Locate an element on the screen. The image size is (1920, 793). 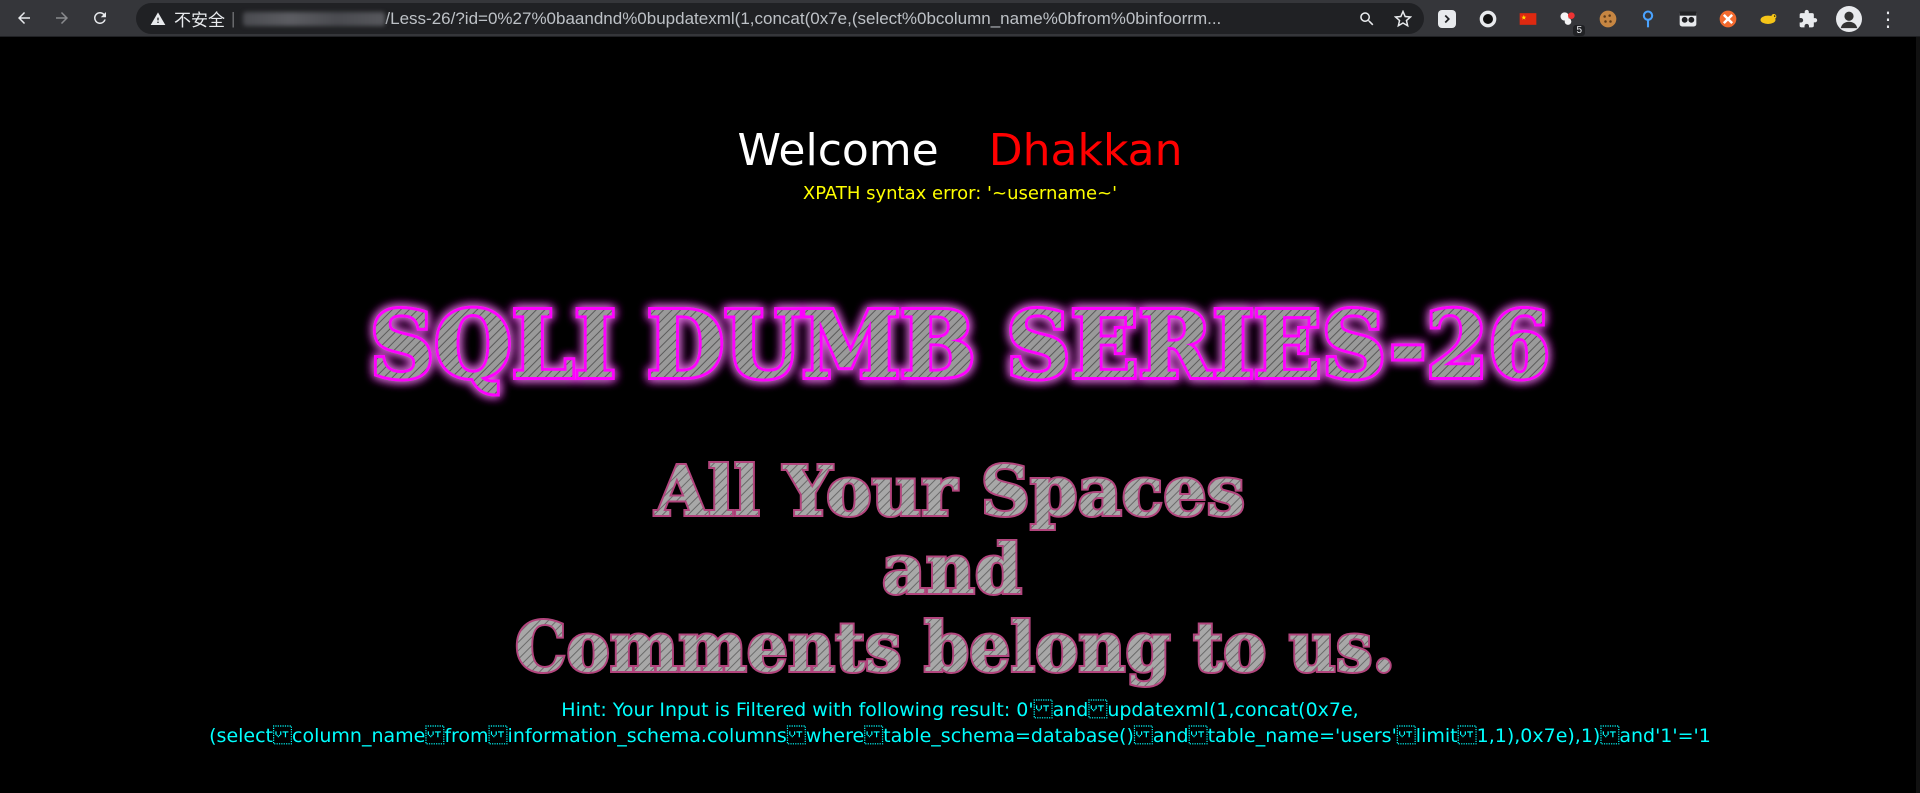
sqli-series-banner: SQLI DUMB SERIES-26 is located at coordinates (960, 345).